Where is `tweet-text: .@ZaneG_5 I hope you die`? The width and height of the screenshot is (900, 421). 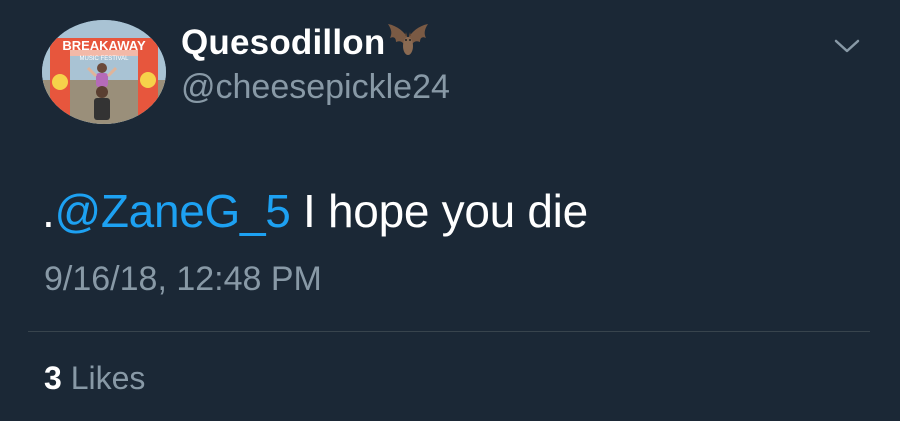
tweet-text: .@ZaneG_5 I hope you die is located at coordinates (315, 211).